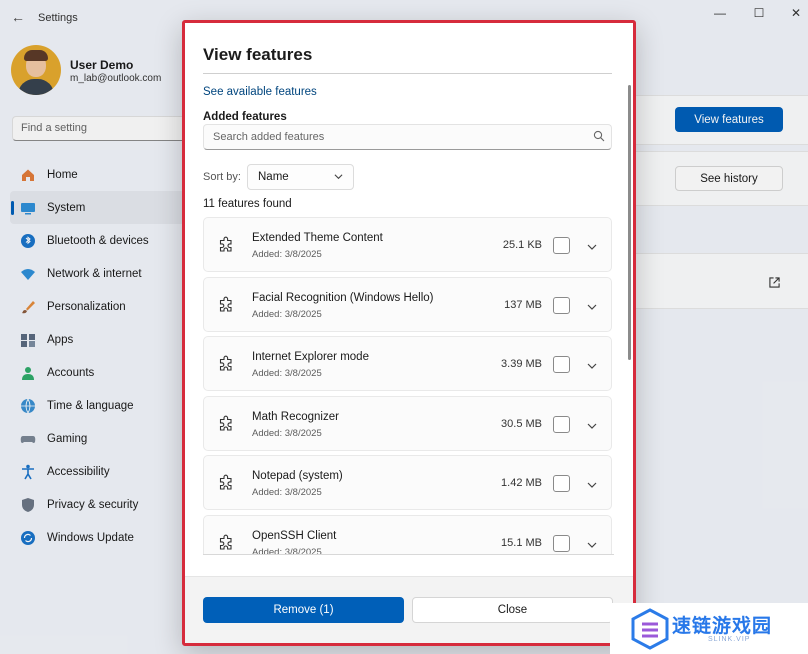 This screenshot has width=808, height=654. I want to click on feature-size: 25.1 KB, so click(522, 245).